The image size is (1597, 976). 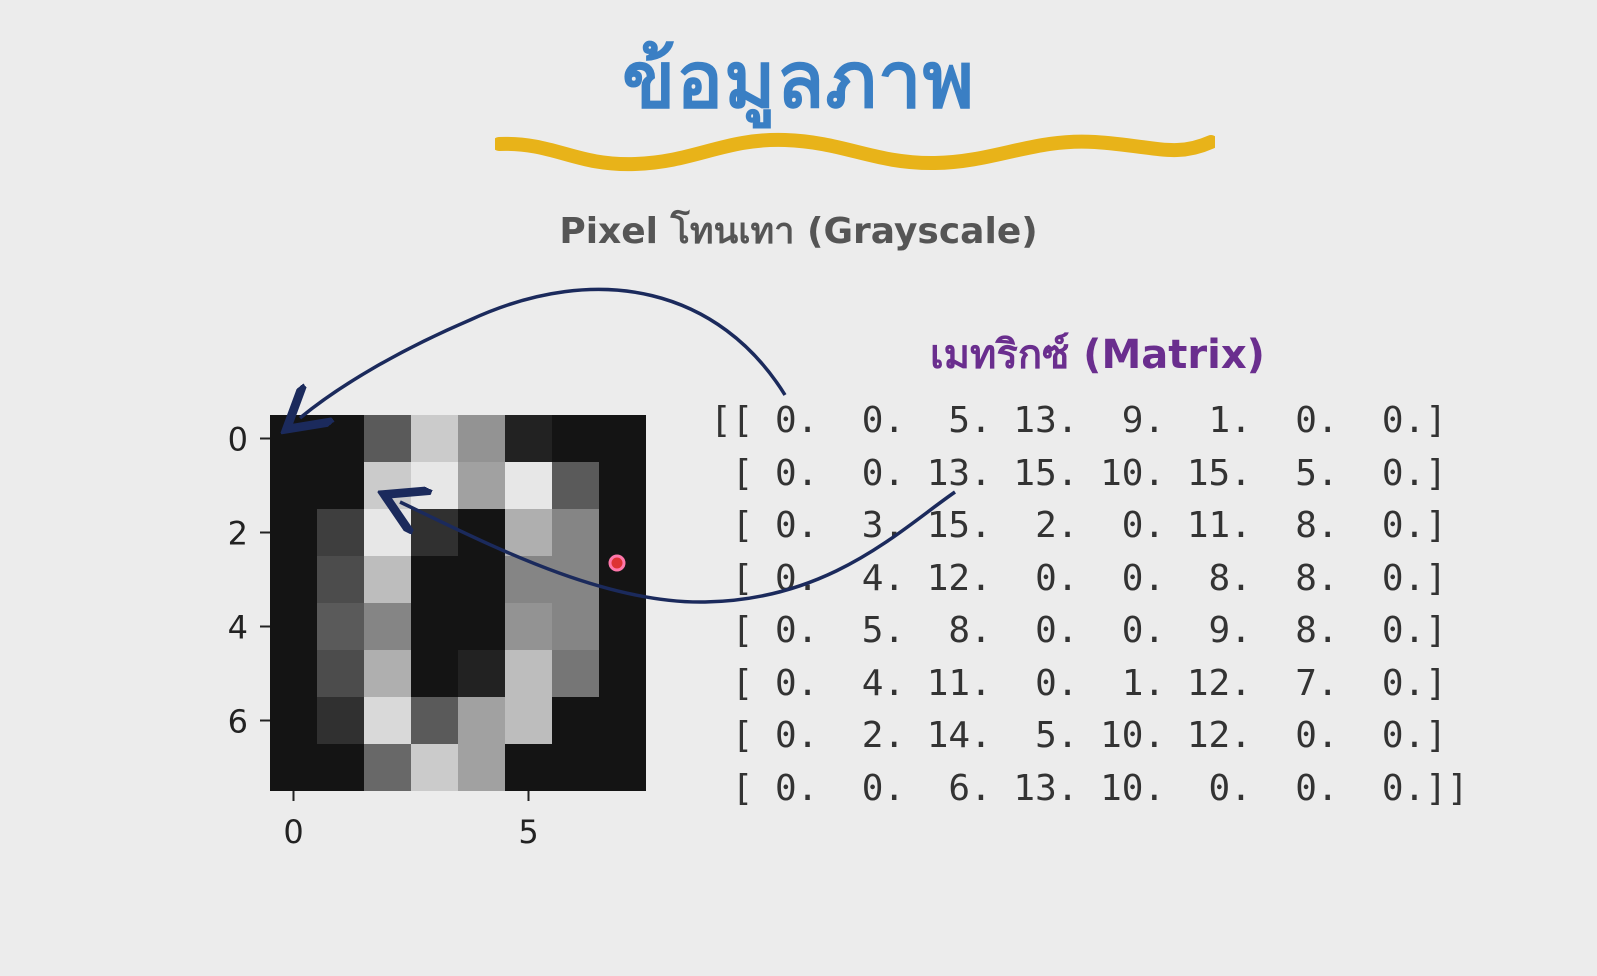 I want to click on matrix-row: [ 0. 3. 15. 2. 0. 11. 8. 0.], so click(x=1078, y=525).